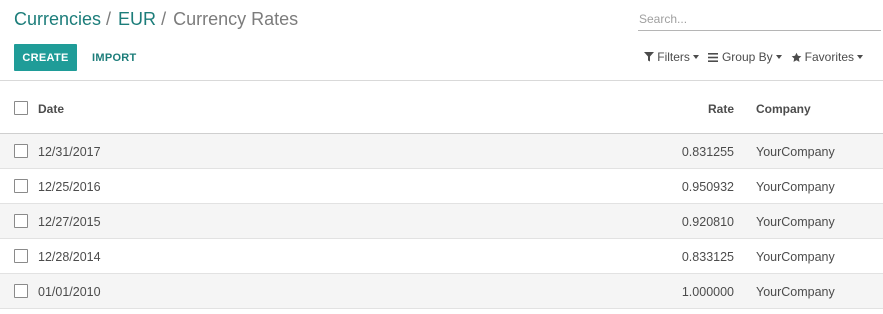 This screenshot has width=883, height=314. Describe the element at coordinates (796, 57) in the screenshot. I see `star-icon` at that location.